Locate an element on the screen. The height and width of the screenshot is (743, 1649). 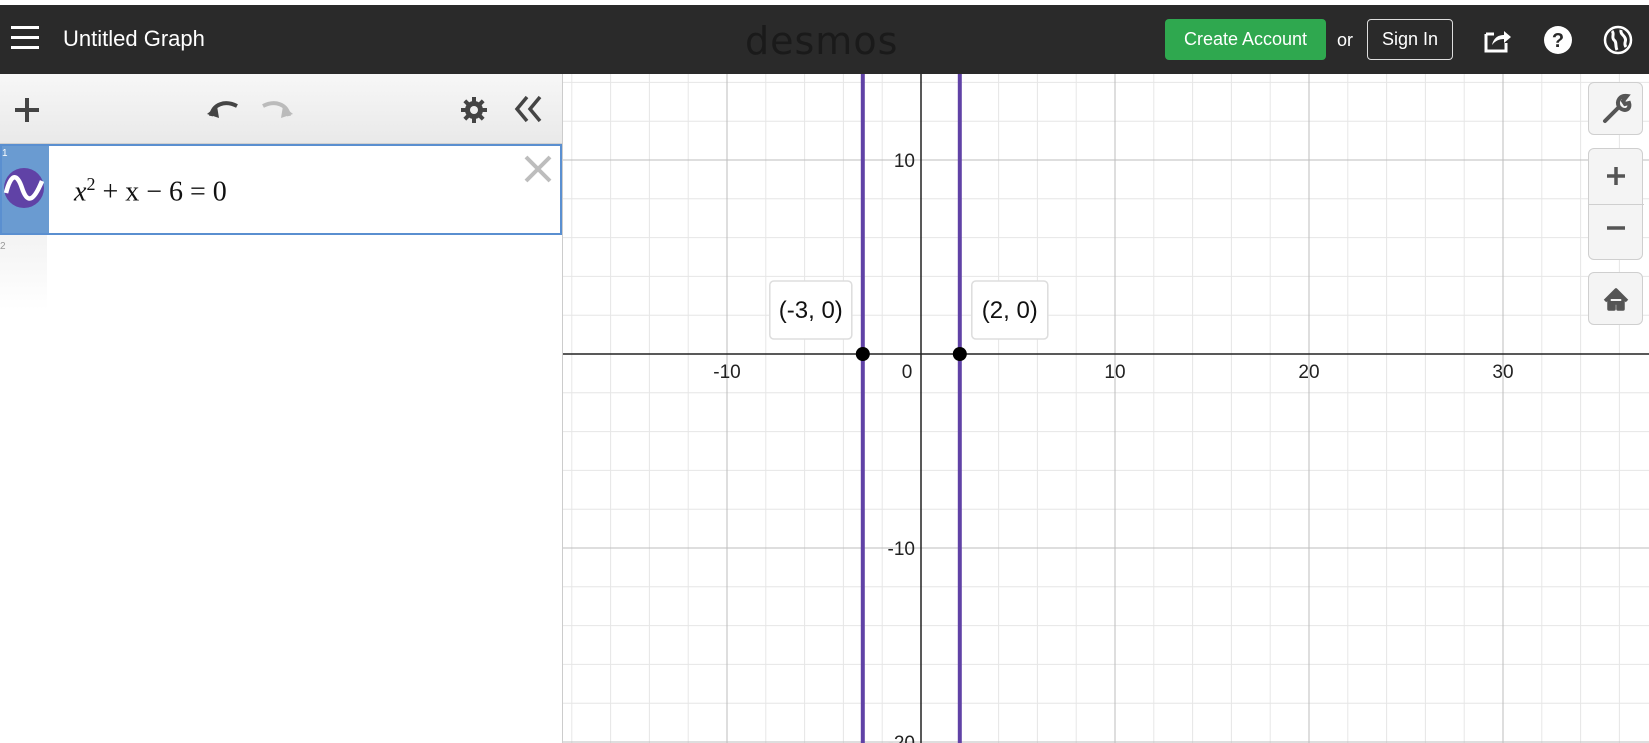
language-globe-icon is located at coordinates (1618, 40).